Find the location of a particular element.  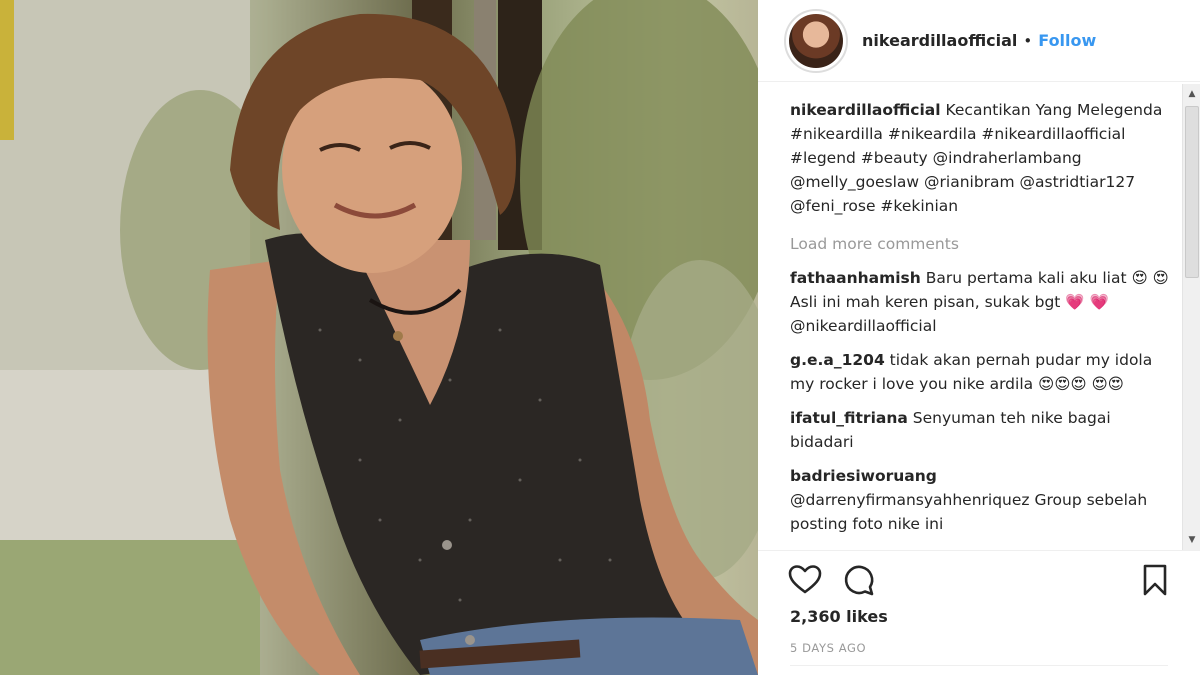

load-more-comments-button: Load more comments is located at coordinates (981, 244).